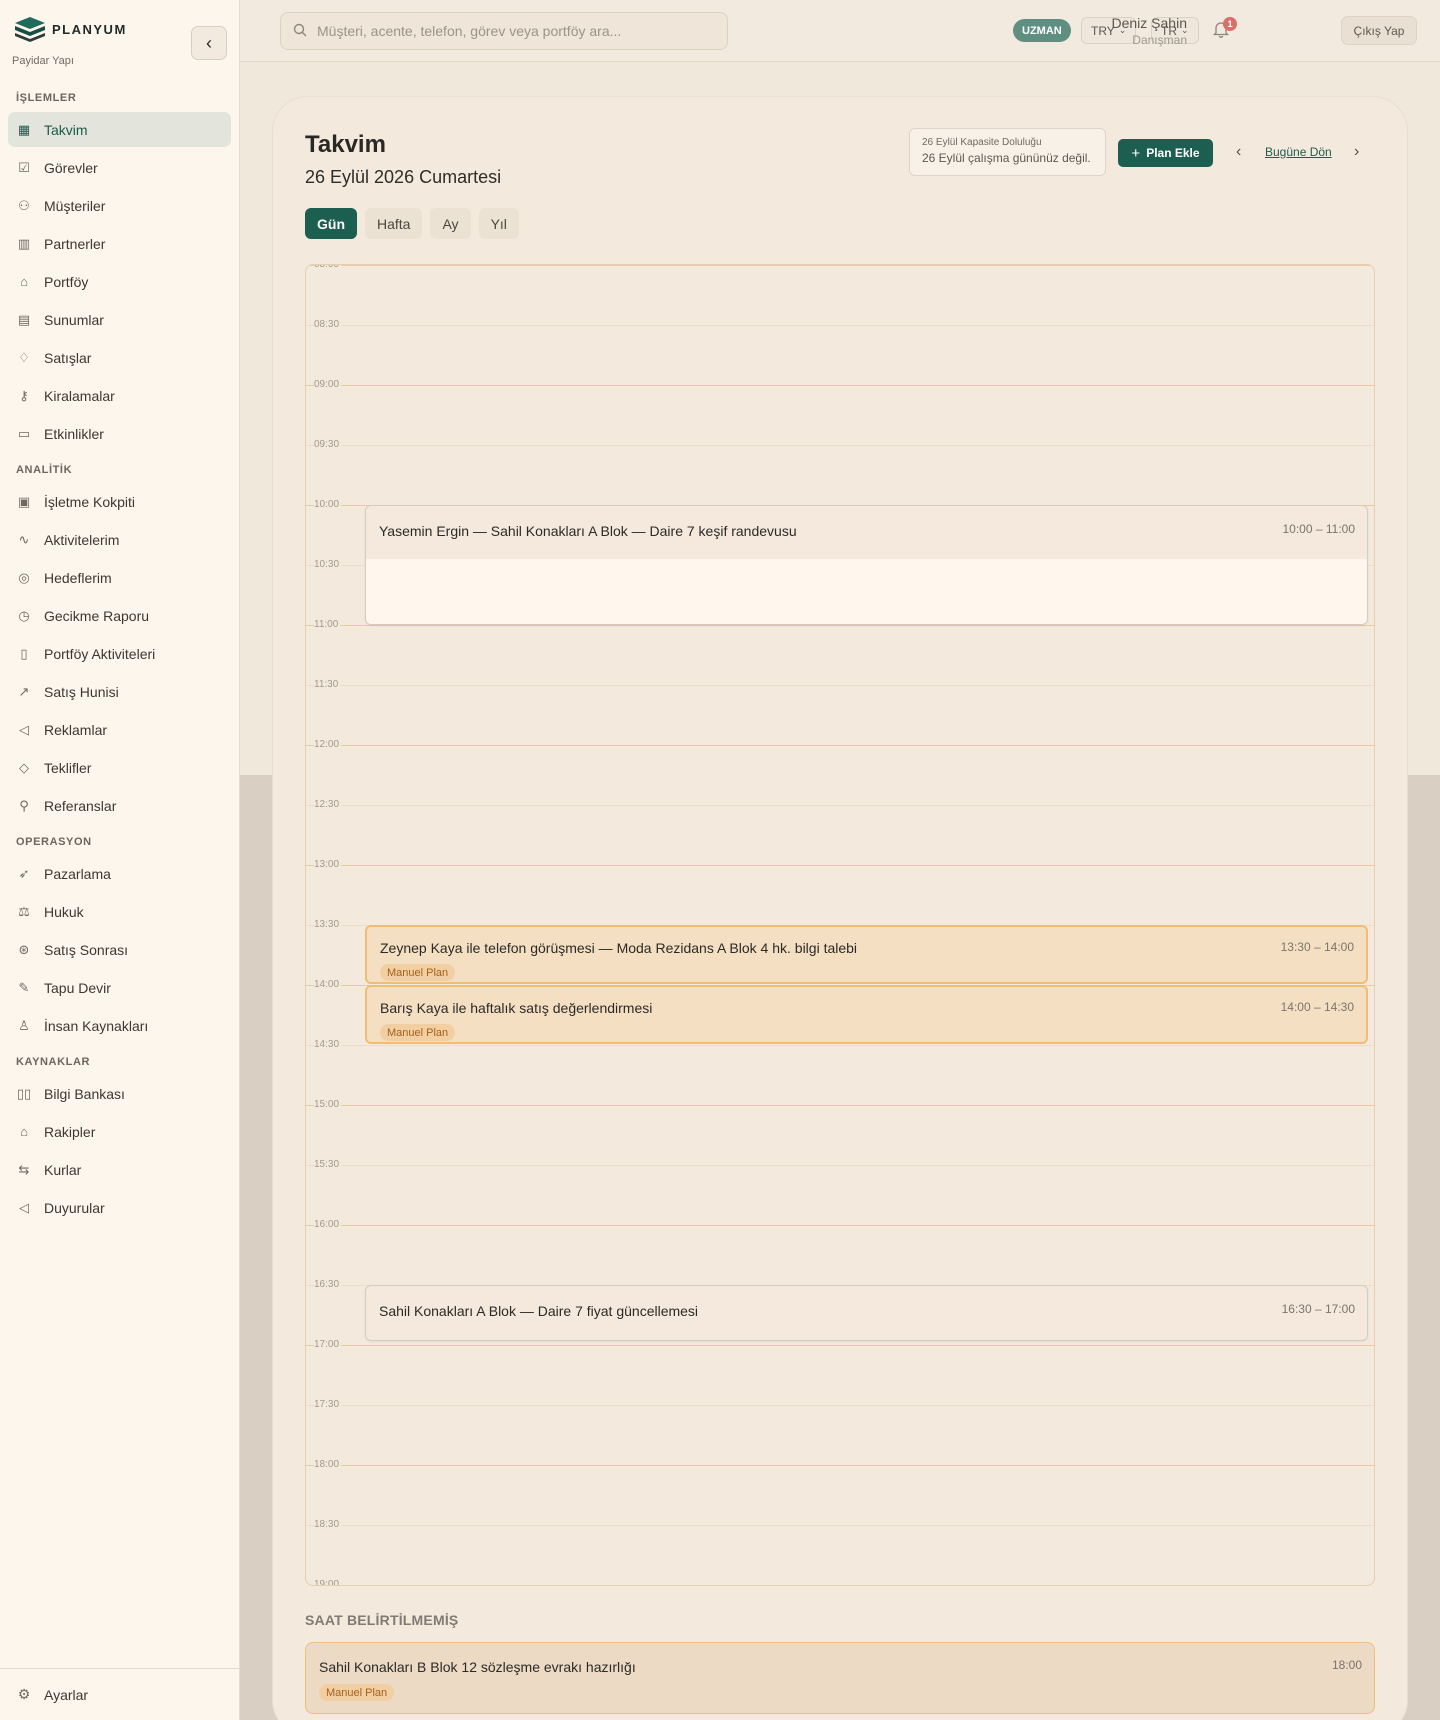 This screenshot has height=1720, width=1440. Describe the element at coordinates (328, 1582) in the screenshot. I see `time-label: 19:00` at that location.